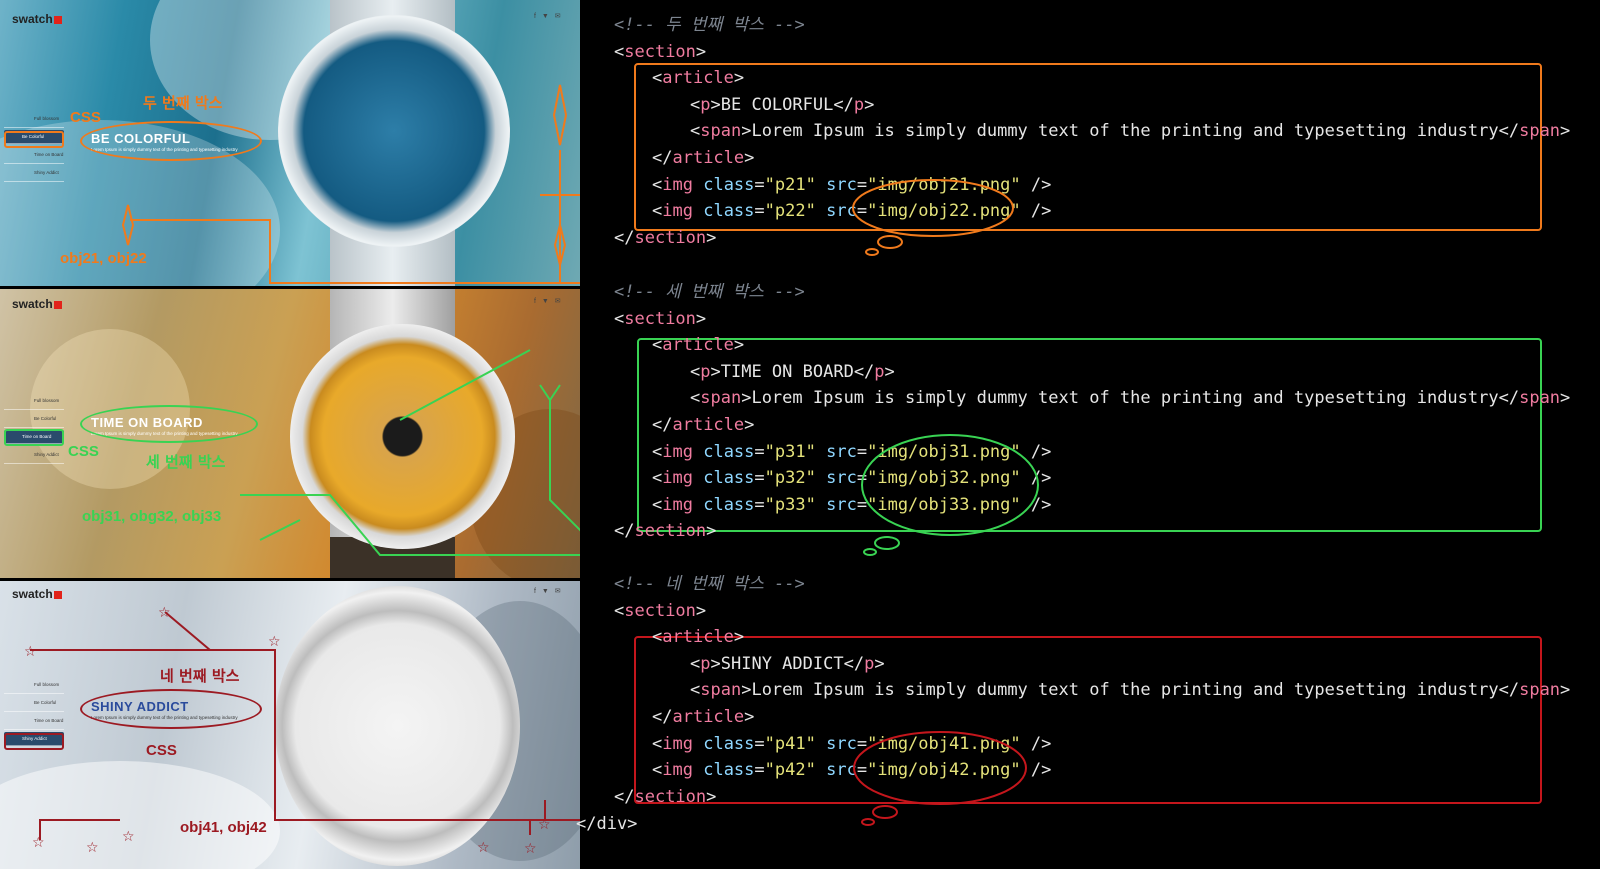 The height and width of the screenshot is (869, 1600). I want to click on callout-clouds, so click(945, 502).